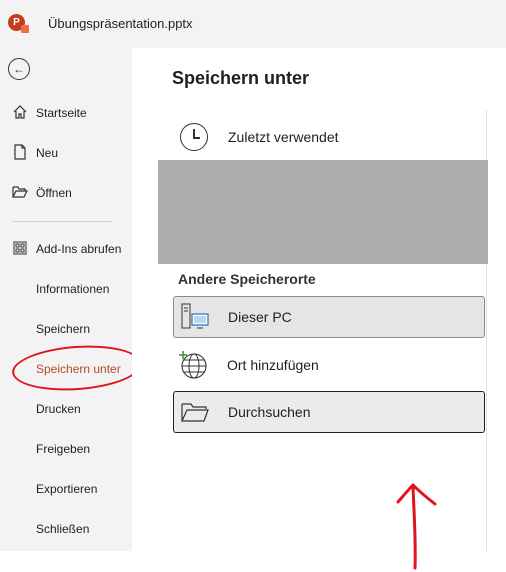  Describe the element at coordinates (66, 153) in the screenshot. I see `sidebar-item-neu: Neu` at that location.